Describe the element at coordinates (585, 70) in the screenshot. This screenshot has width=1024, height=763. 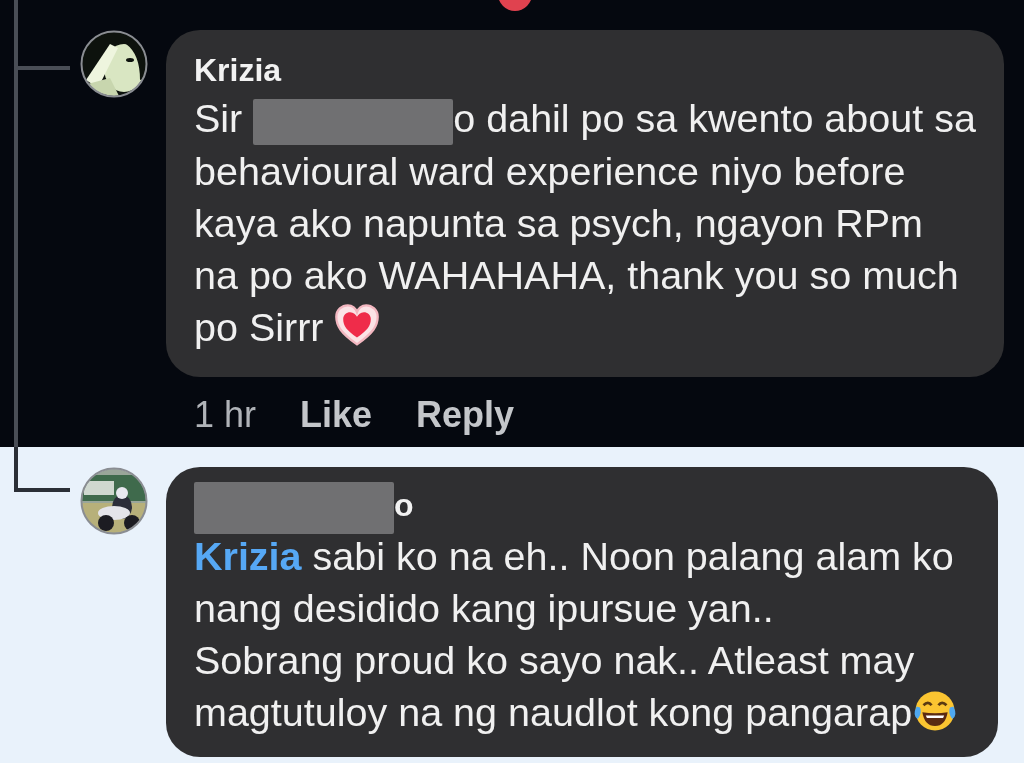
I see `author-name: Krizia` at that location.